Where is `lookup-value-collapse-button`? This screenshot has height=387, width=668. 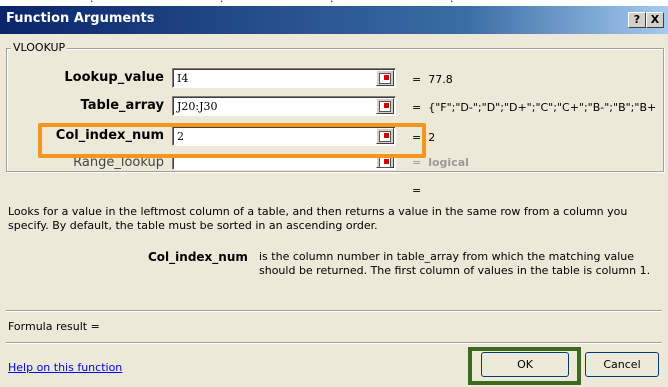
lookup-value-collapse-button is located at coordinates (385, 78).